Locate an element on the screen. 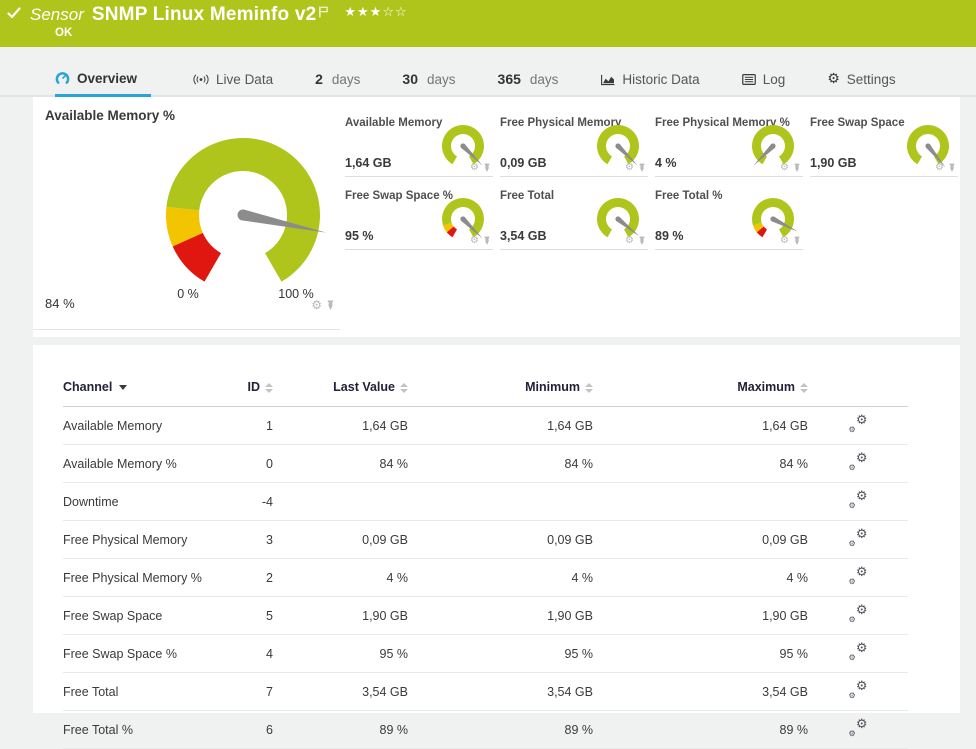 The height and width of the screenshot is (749, 976). tab-day-word: days is located at coordinates (346, 79).